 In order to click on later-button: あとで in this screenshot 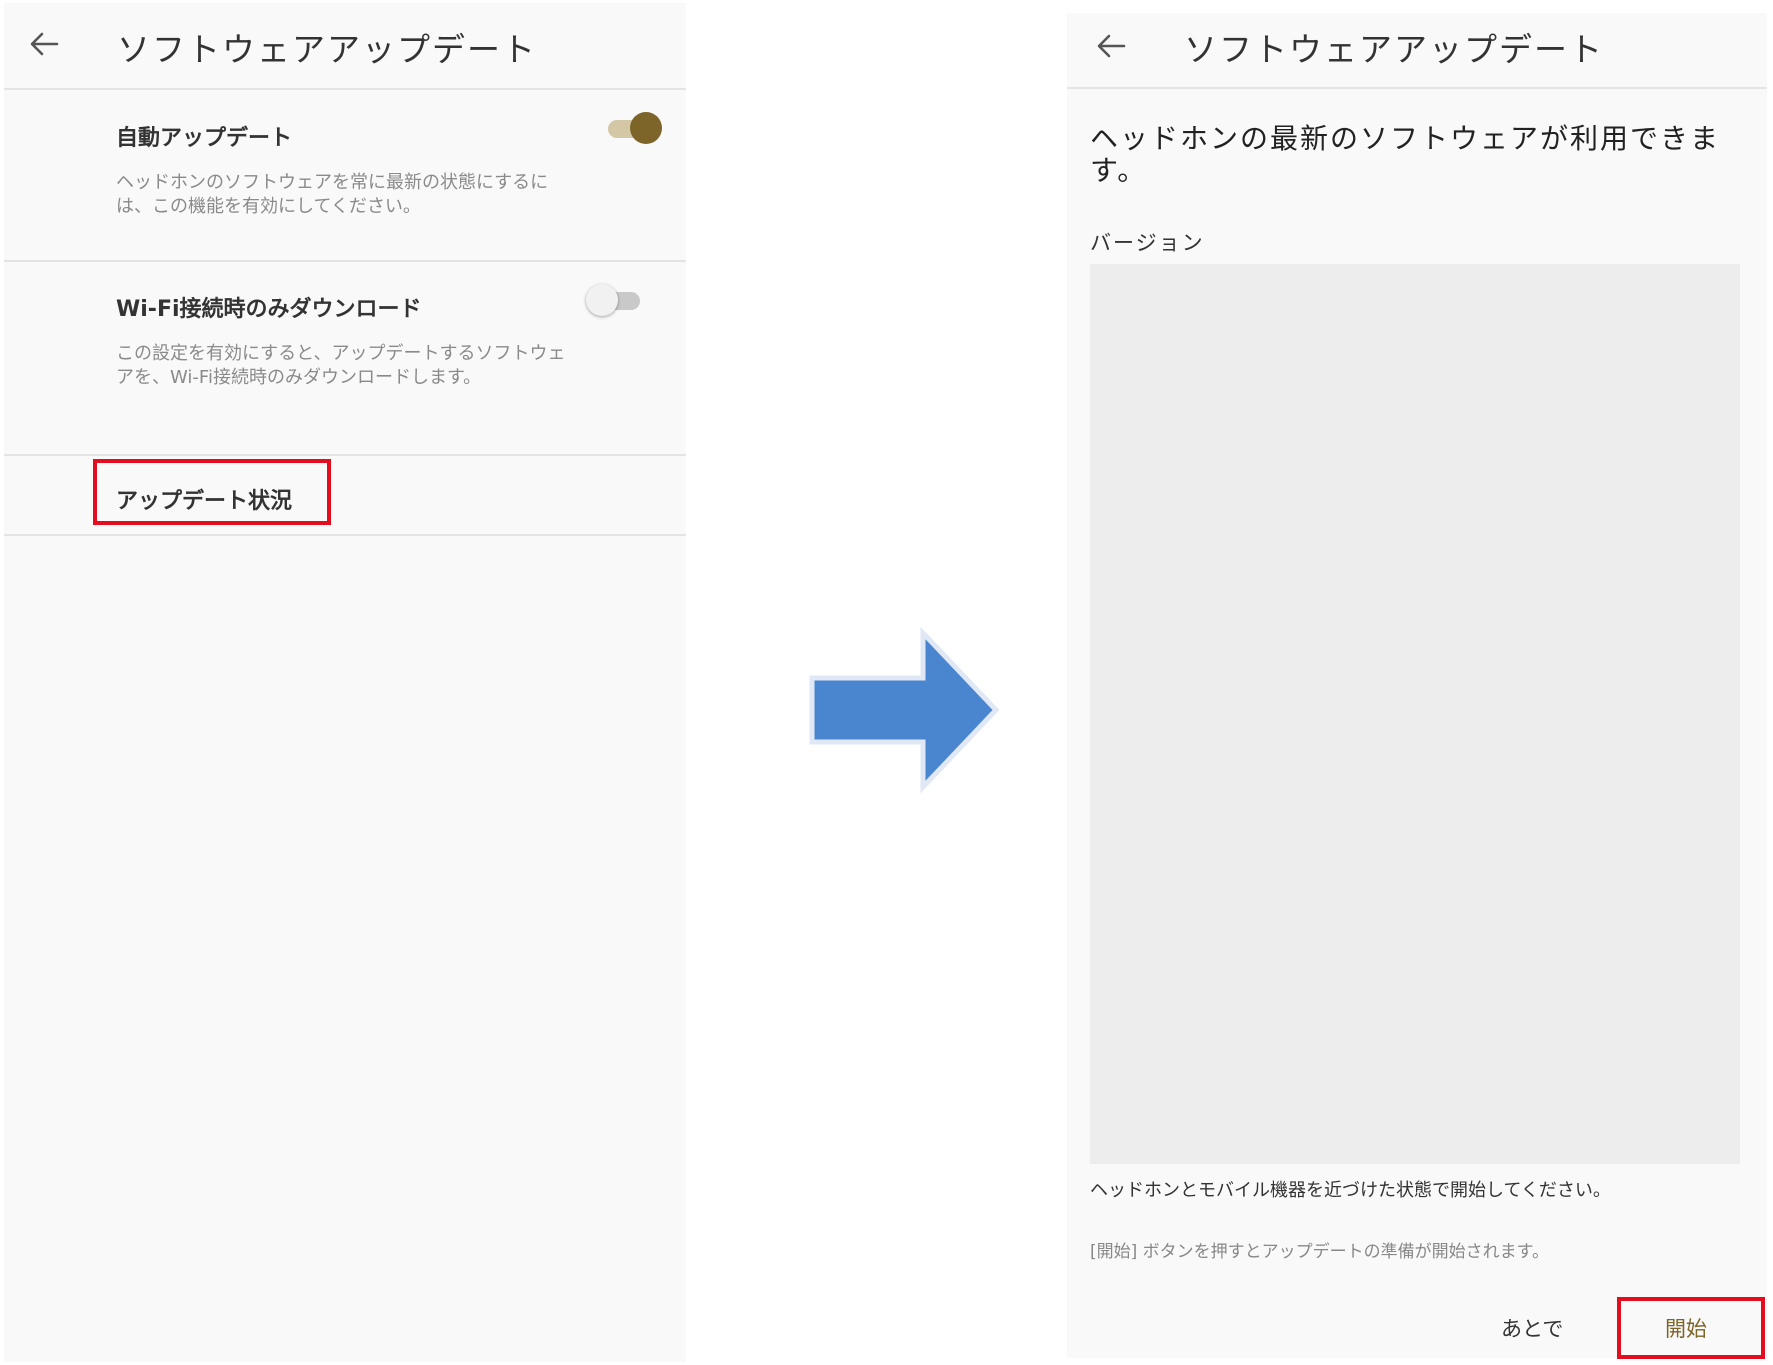, I will do `click(1532, 1328)`.